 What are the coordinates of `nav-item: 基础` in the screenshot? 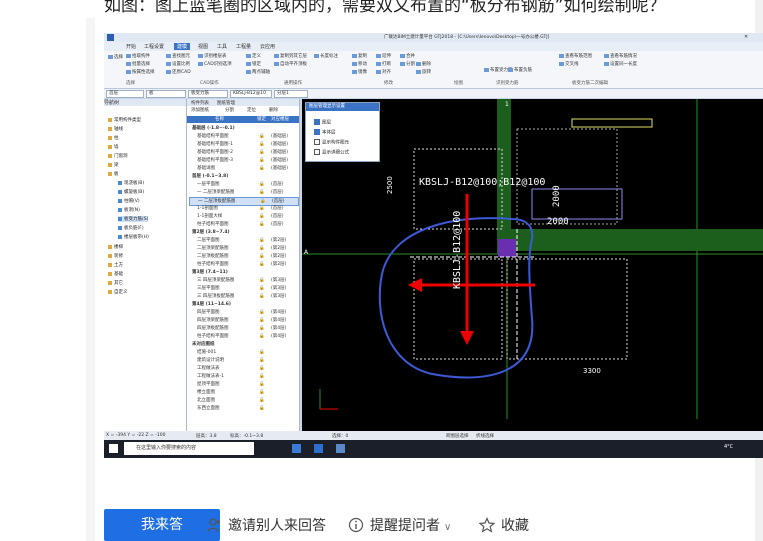 It's located at (115, 274).